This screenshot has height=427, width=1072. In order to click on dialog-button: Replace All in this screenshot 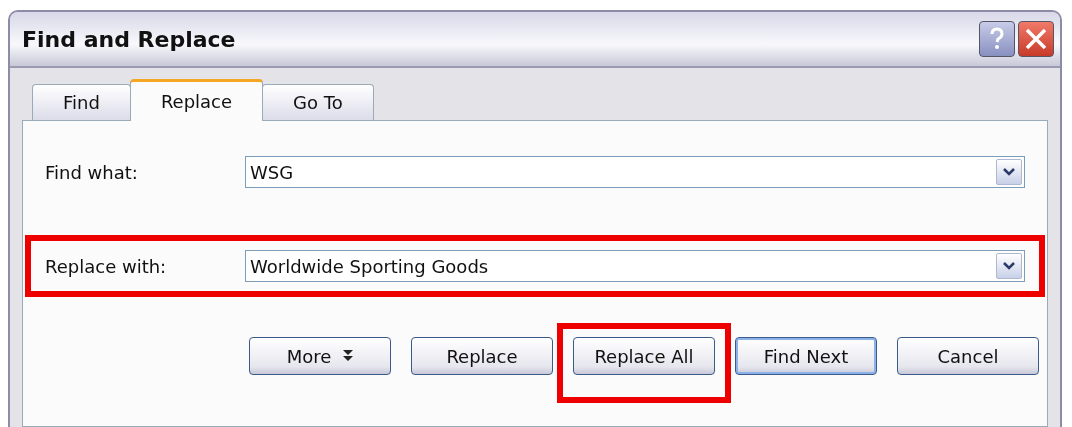, I will do `click(644, 356)`.